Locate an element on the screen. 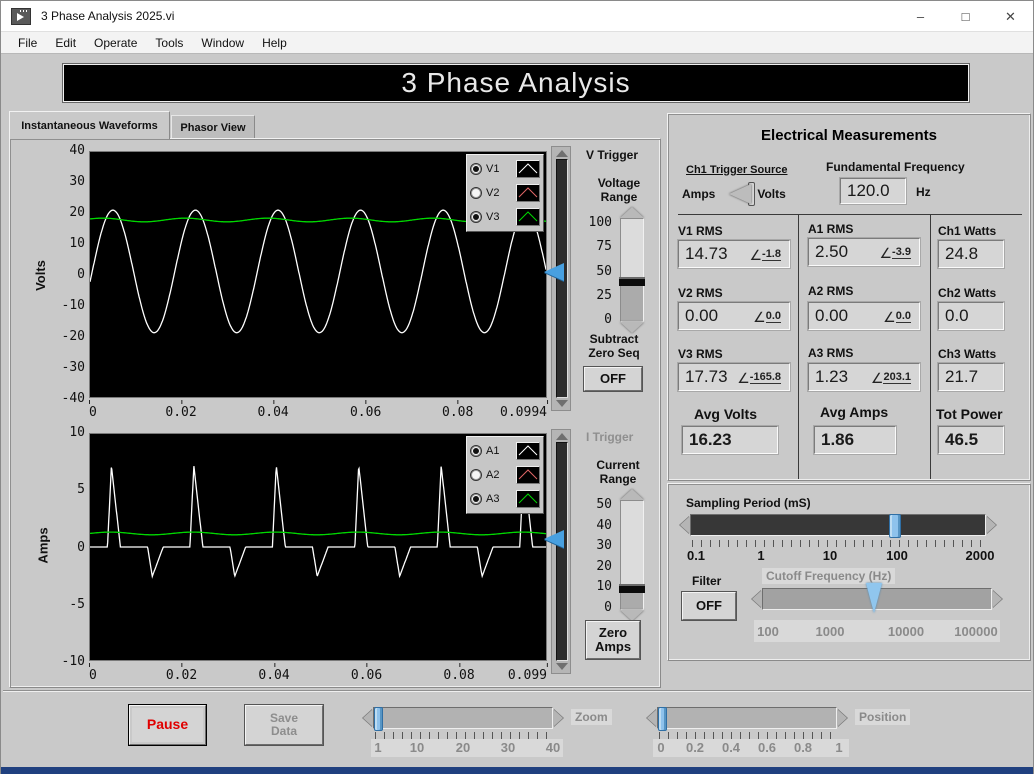 The height and width of the screenshot is (774, 1034). trigger-source-amps-label: Amps is located at coordinates (699, 194).